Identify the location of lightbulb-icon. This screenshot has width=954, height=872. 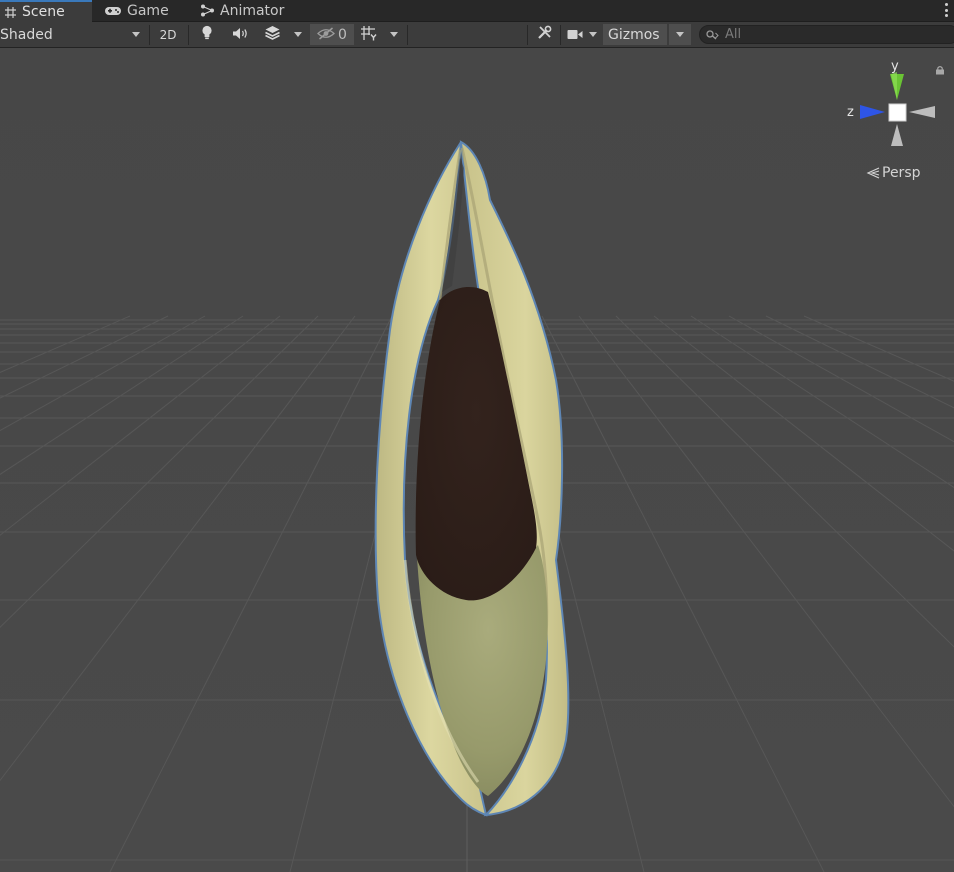
(207, 34).